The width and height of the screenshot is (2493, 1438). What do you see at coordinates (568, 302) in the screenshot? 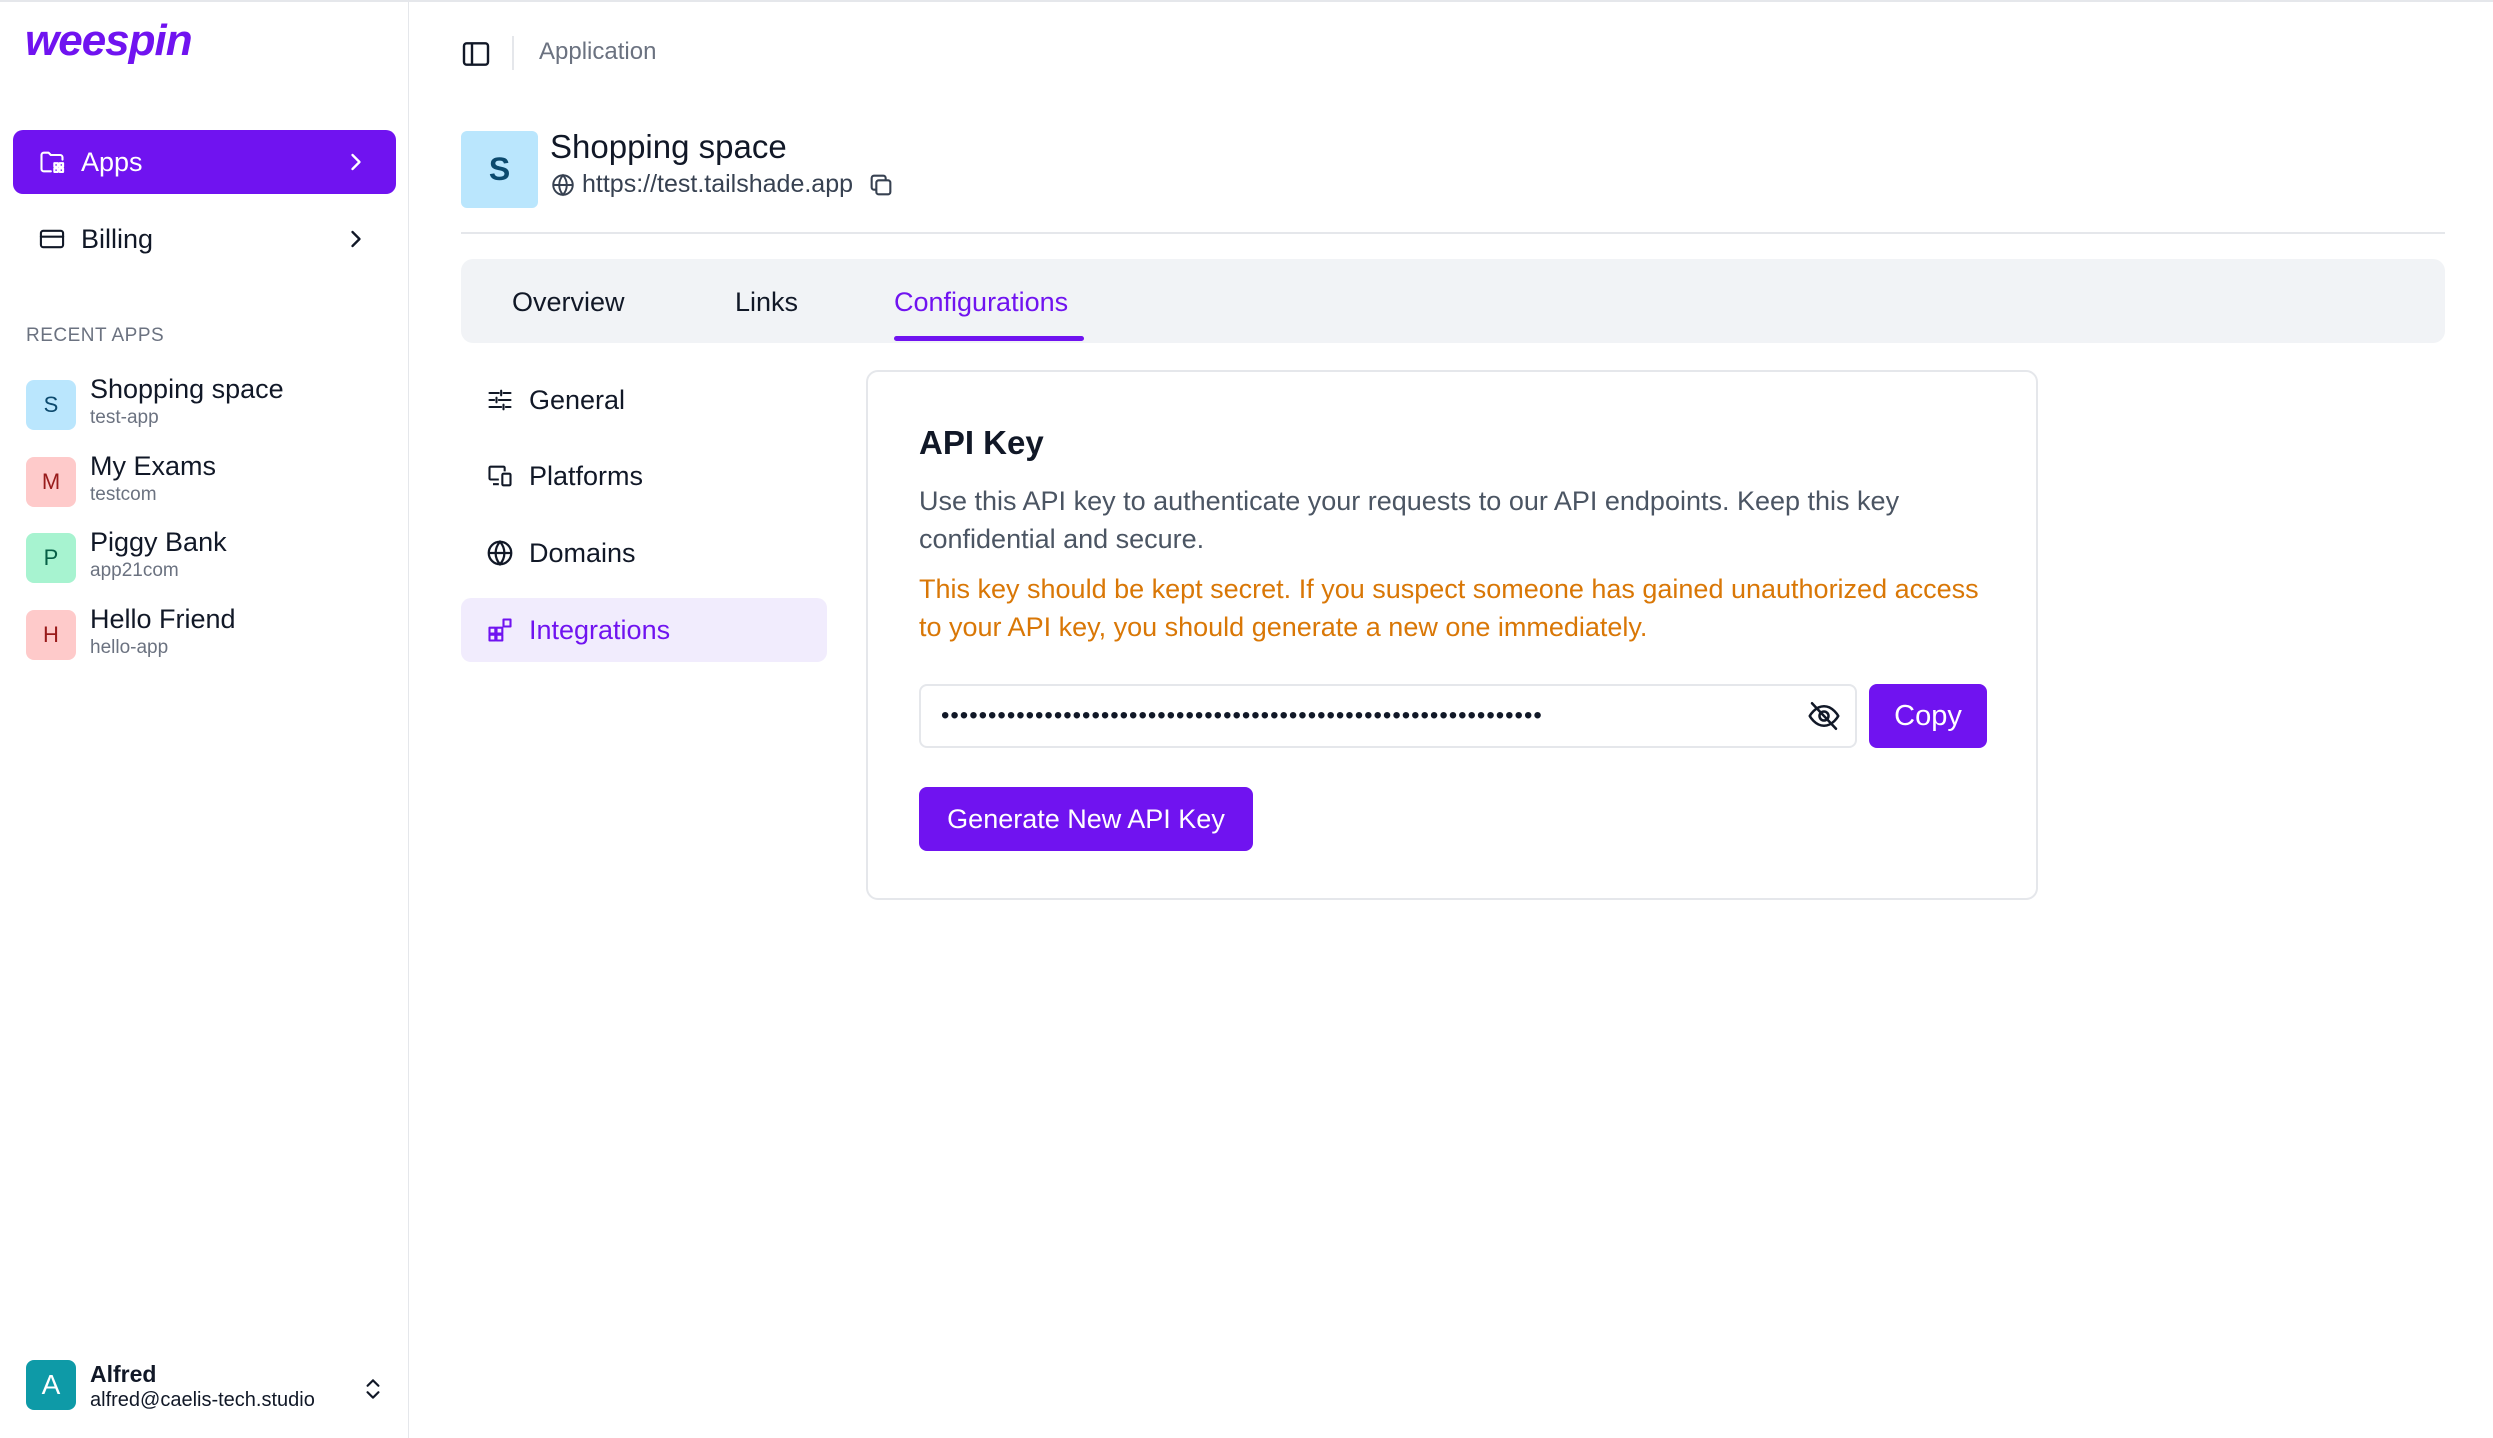
I see `tab-overview: Overview` at bounding box center [568, 302].